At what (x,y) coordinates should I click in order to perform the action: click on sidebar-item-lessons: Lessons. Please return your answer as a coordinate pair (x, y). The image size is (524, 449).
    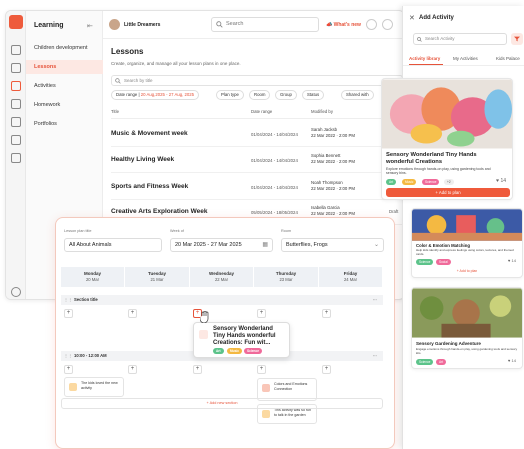
    Looking at the image, I should click on (64, 67).